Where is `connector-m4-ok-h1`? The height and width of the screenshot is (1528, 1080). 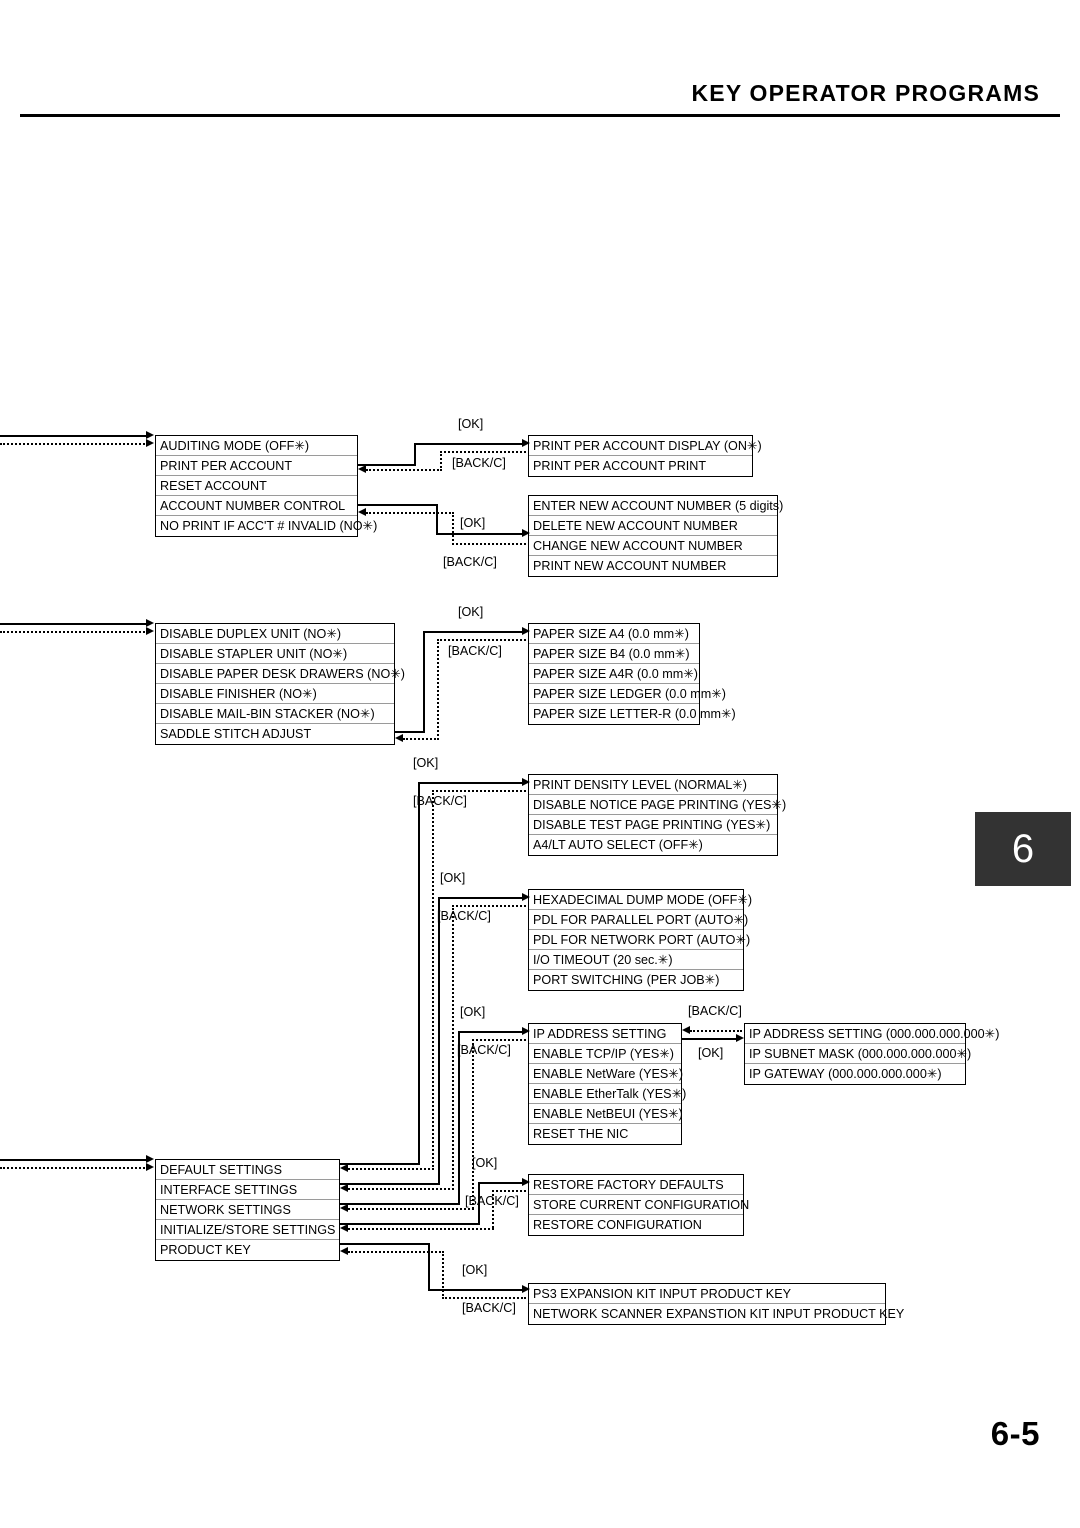
connector-m4-ok-h1 is located at coordinates (410, 1224).